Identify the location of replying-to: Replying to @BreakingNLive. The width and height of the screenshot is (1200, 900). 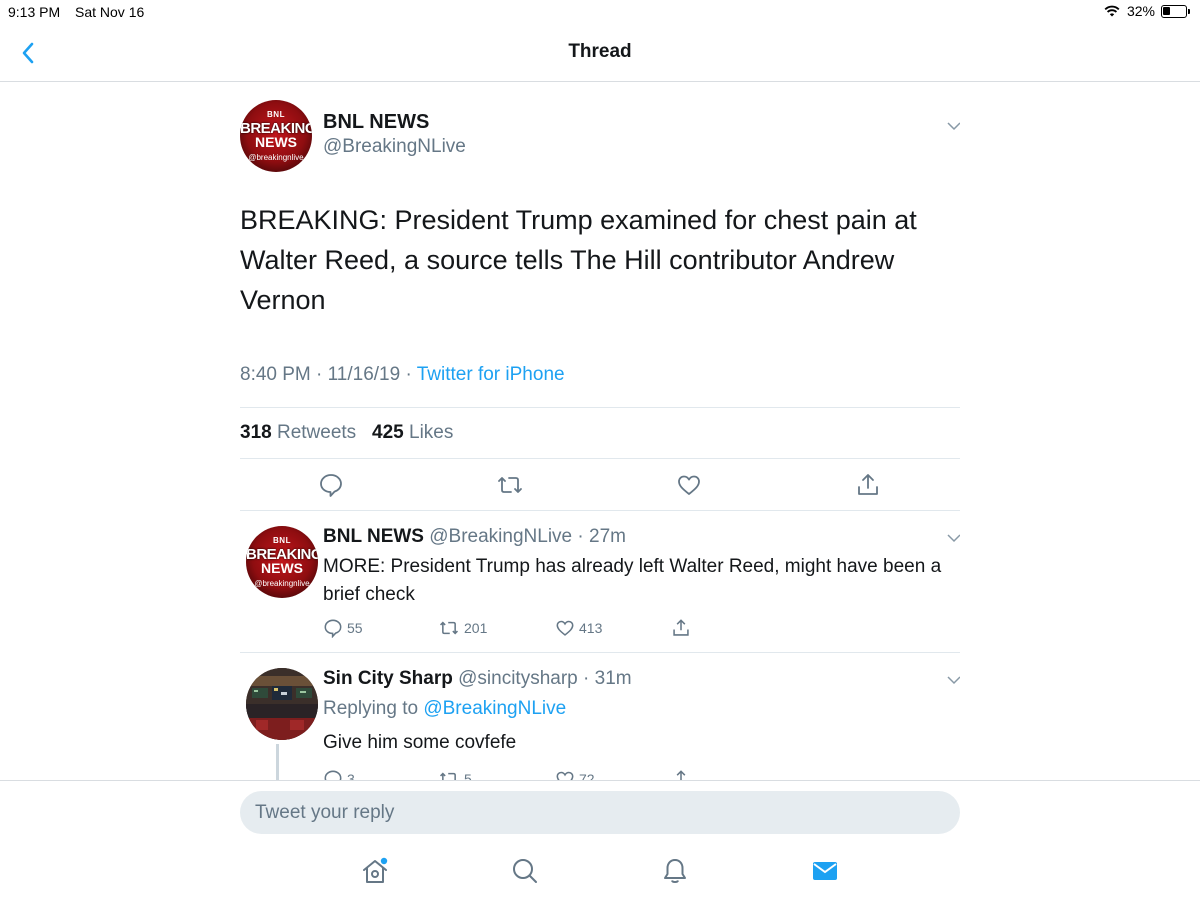
(444, 709).